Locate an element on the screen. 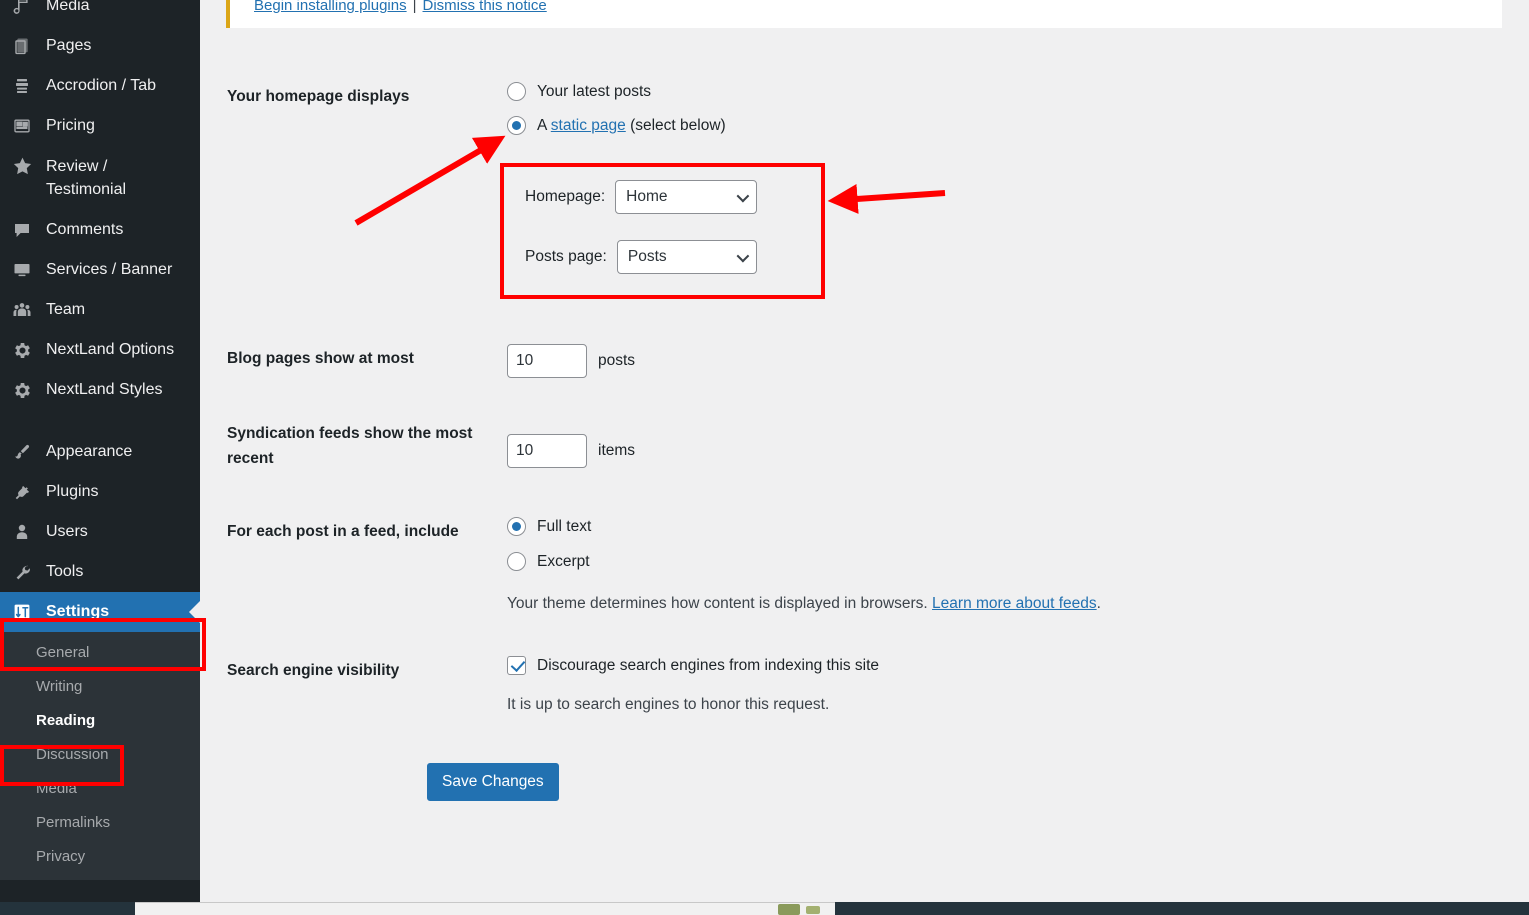 This screenshot has width=1529, height=915. label-feed-include: For each post in a feed, include is located at coordinates (343, 531).